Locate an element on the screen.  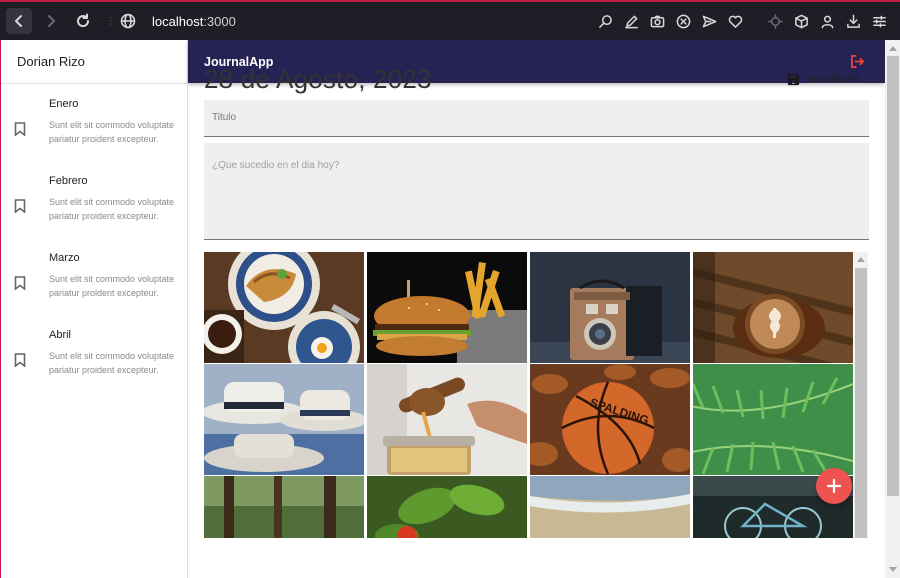
address-bar: localhost:3000 is located at coordinates (178, 21).